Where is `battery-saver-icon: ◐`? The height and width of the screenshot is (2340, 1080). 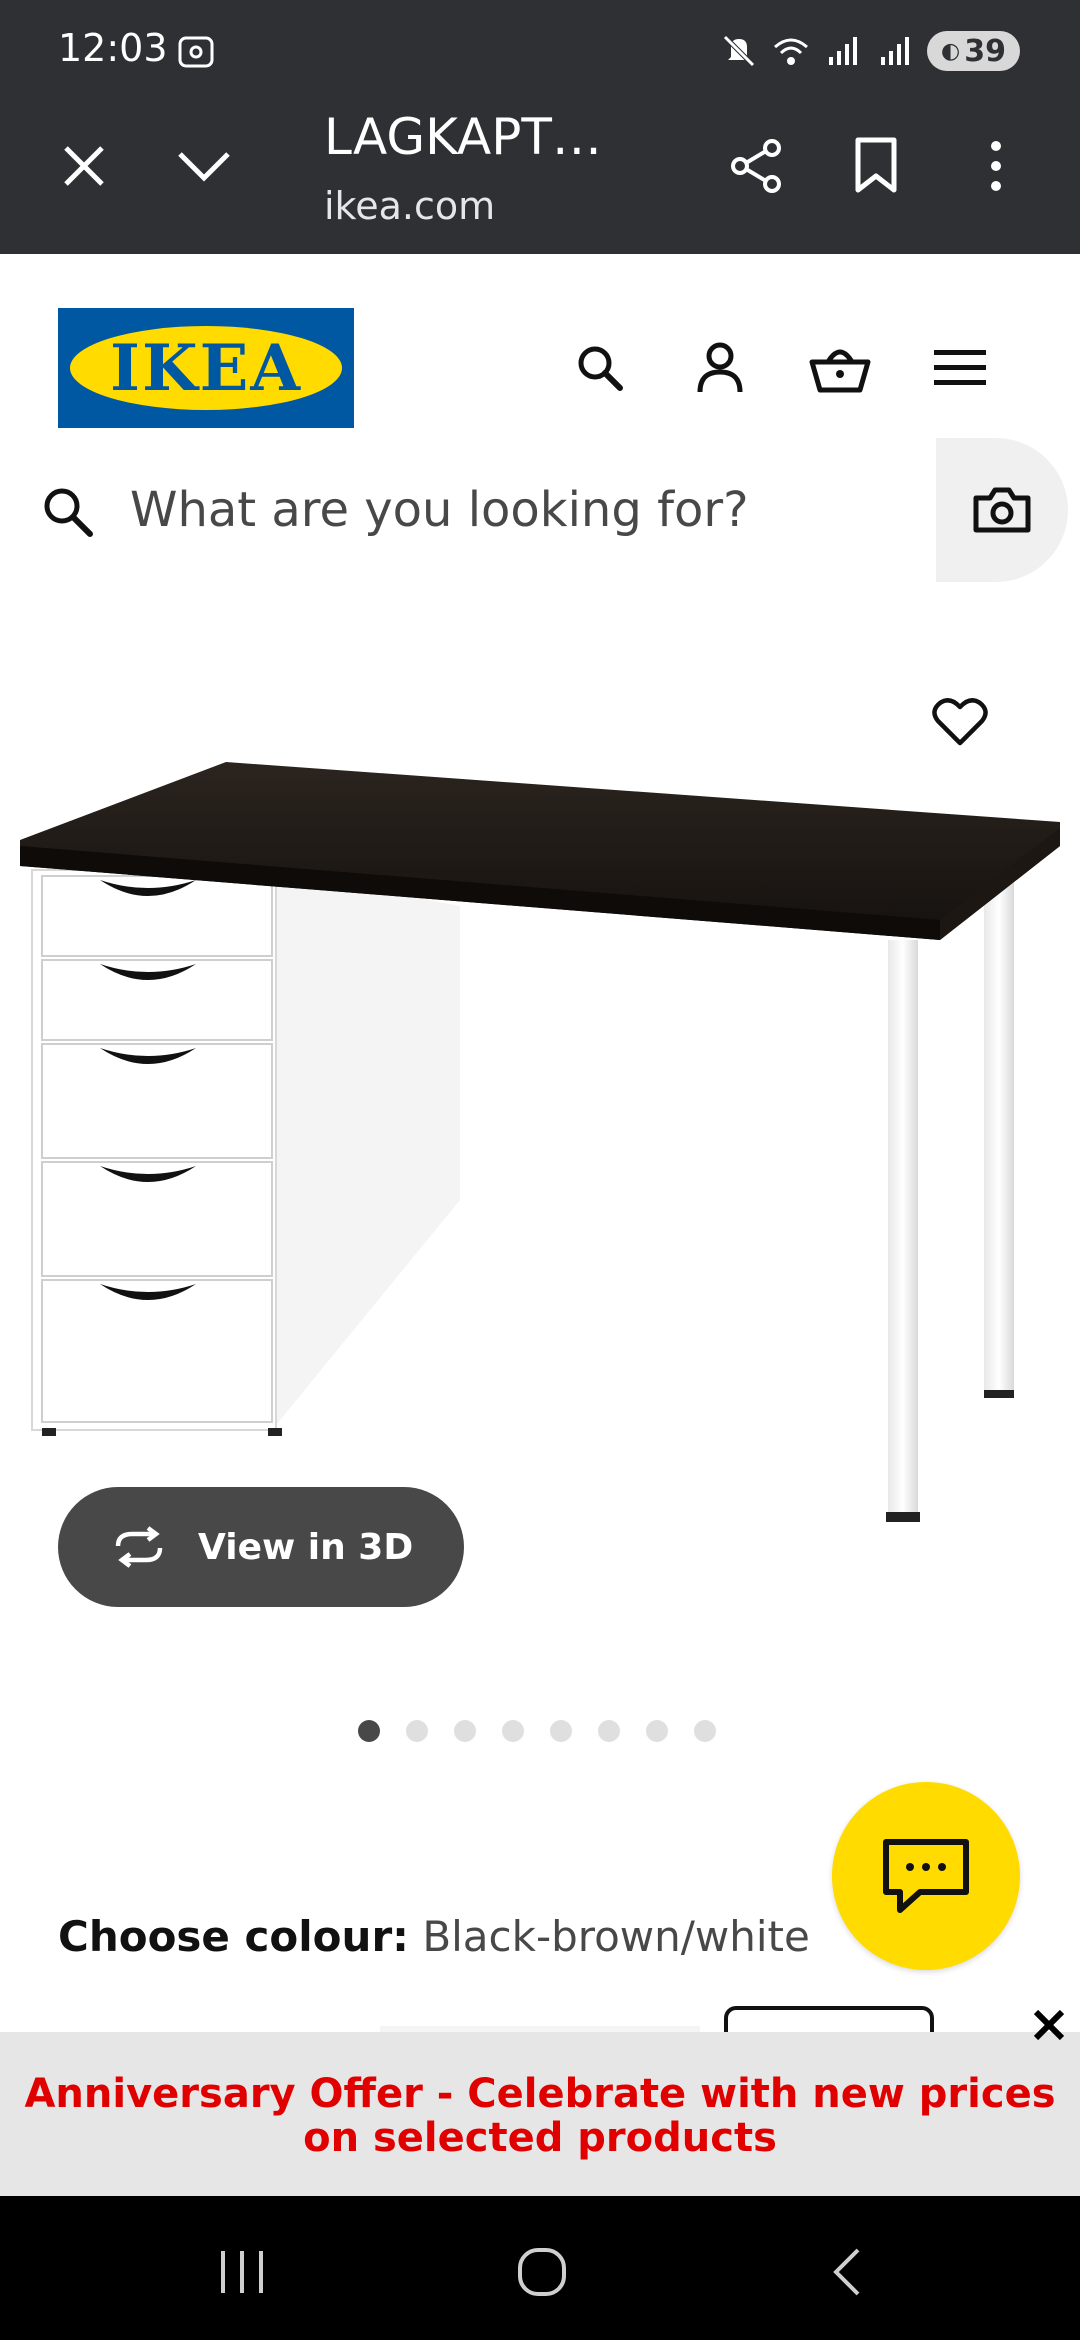 battery-saver-icon: ◐ is located at coordinates (951, 51).